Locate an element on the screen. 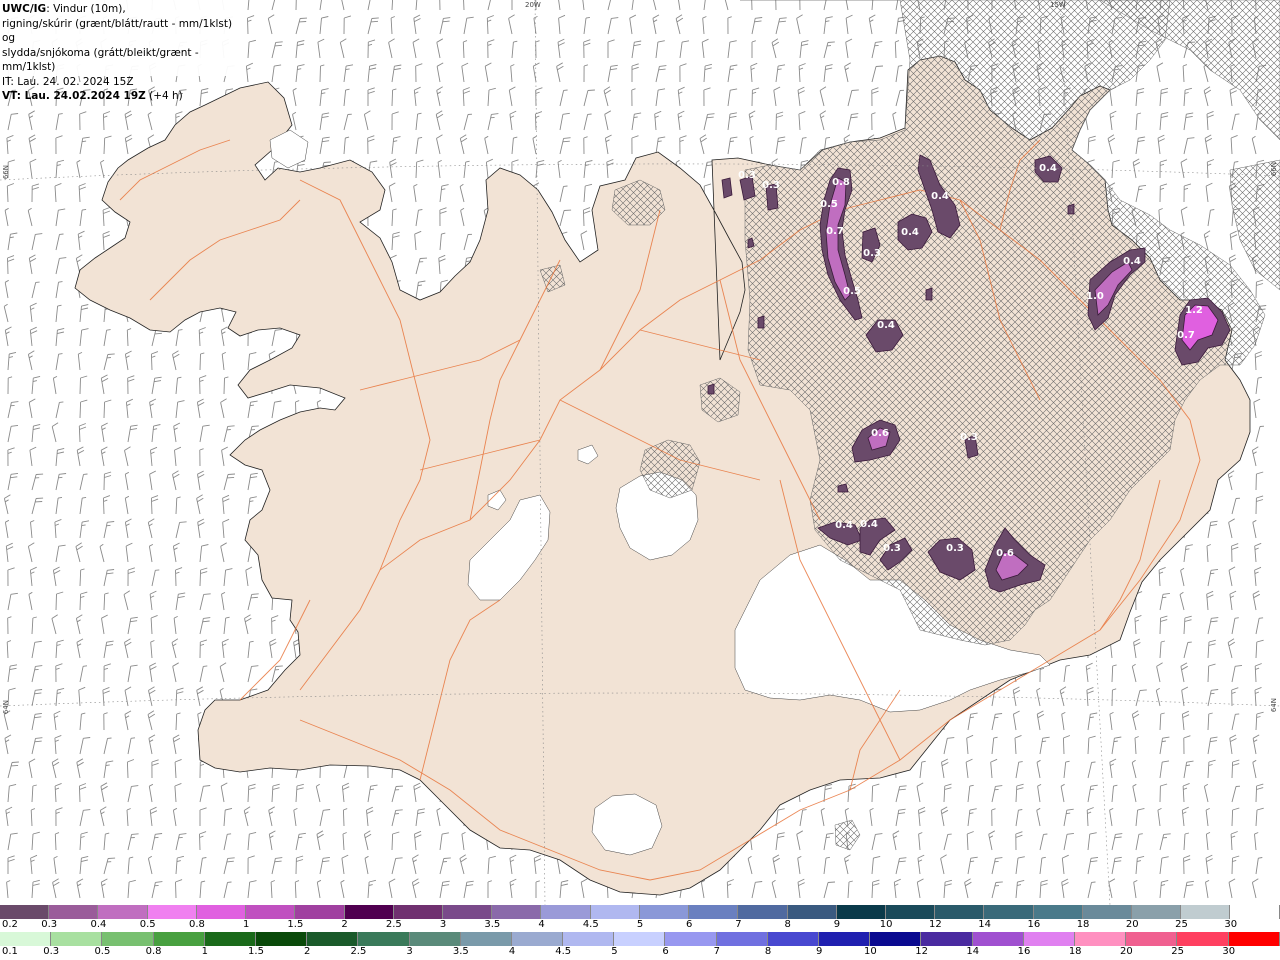  legend-line-1-rest: : Vindur (10m), is located at coordinates (86, 9).